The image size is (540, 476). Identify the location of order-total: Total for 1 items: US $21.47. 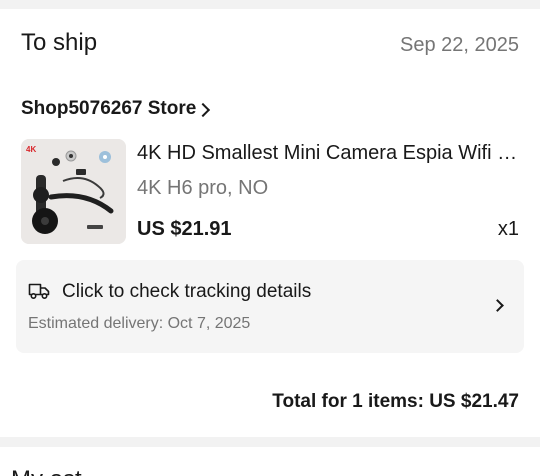
(395, 401).